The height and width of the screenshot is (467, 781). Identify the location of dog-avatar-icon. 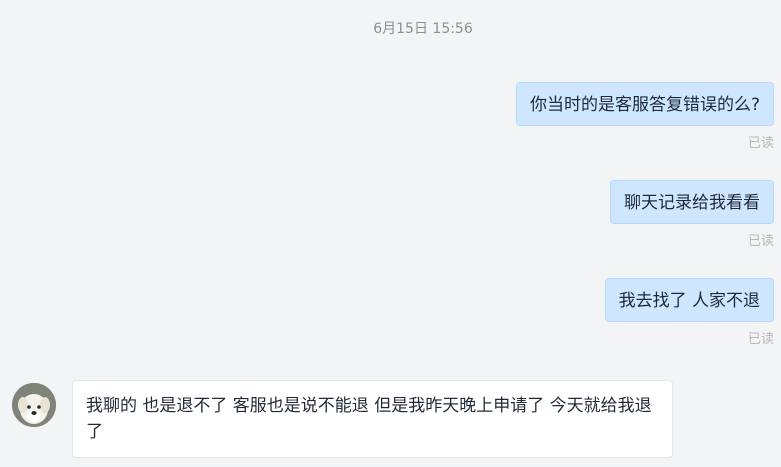
(34, 405).